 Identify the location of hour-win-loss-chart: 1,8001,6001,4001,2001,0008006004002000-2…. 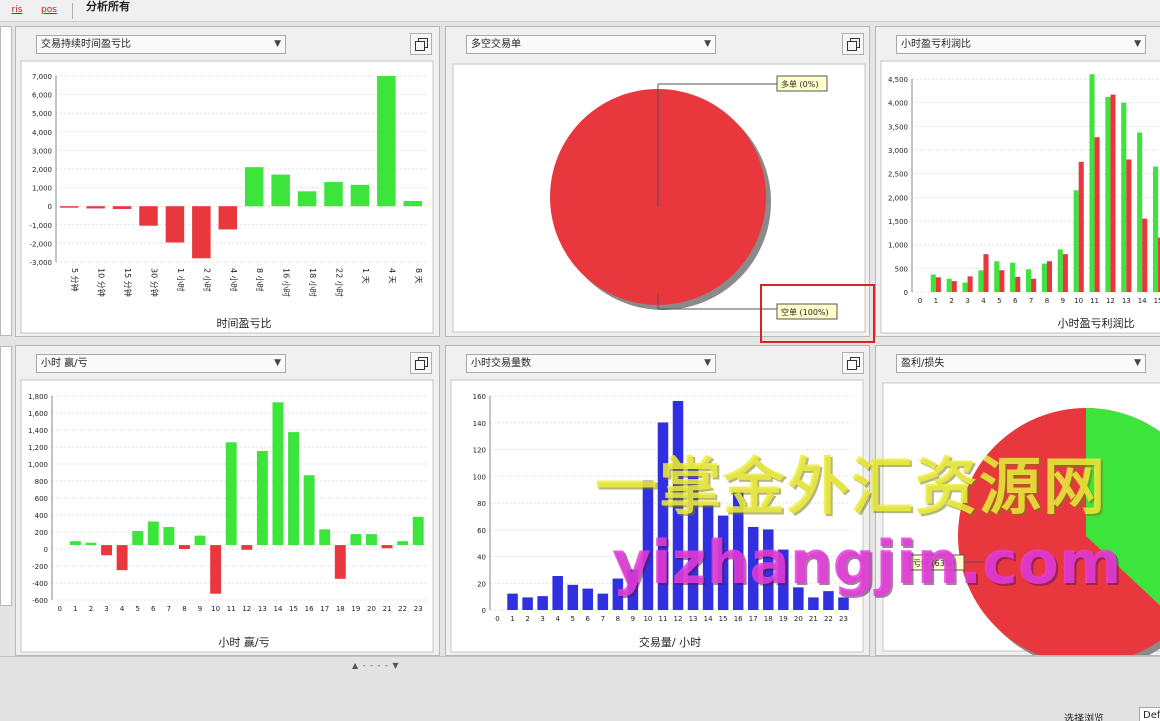
(227, 516).